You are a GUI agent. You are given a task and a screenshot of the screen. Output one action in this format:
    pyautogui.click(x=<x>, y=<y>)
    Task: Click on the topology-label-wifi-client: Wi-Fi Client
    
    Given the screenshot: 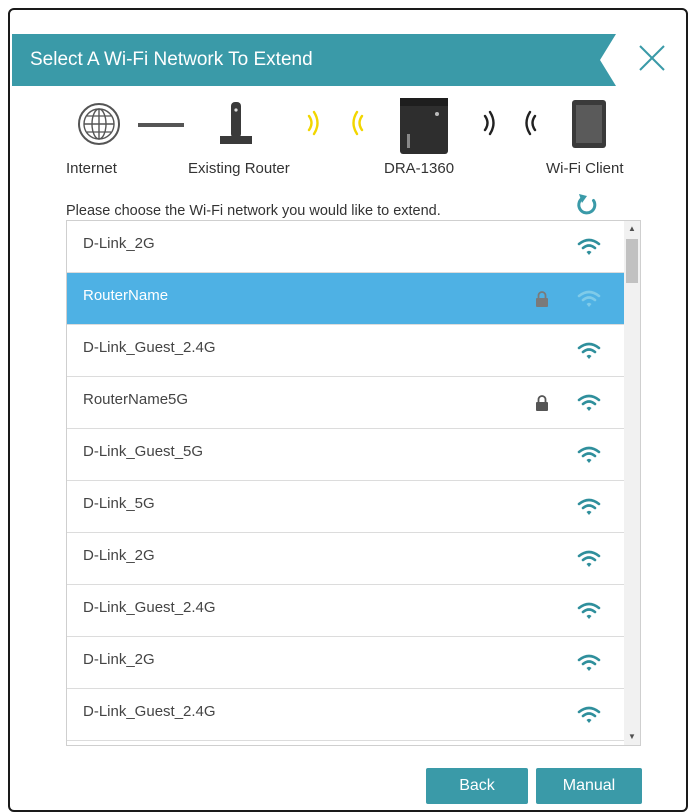 What is the action you would take?
    pyautogui.click(x=585, y=168)
    